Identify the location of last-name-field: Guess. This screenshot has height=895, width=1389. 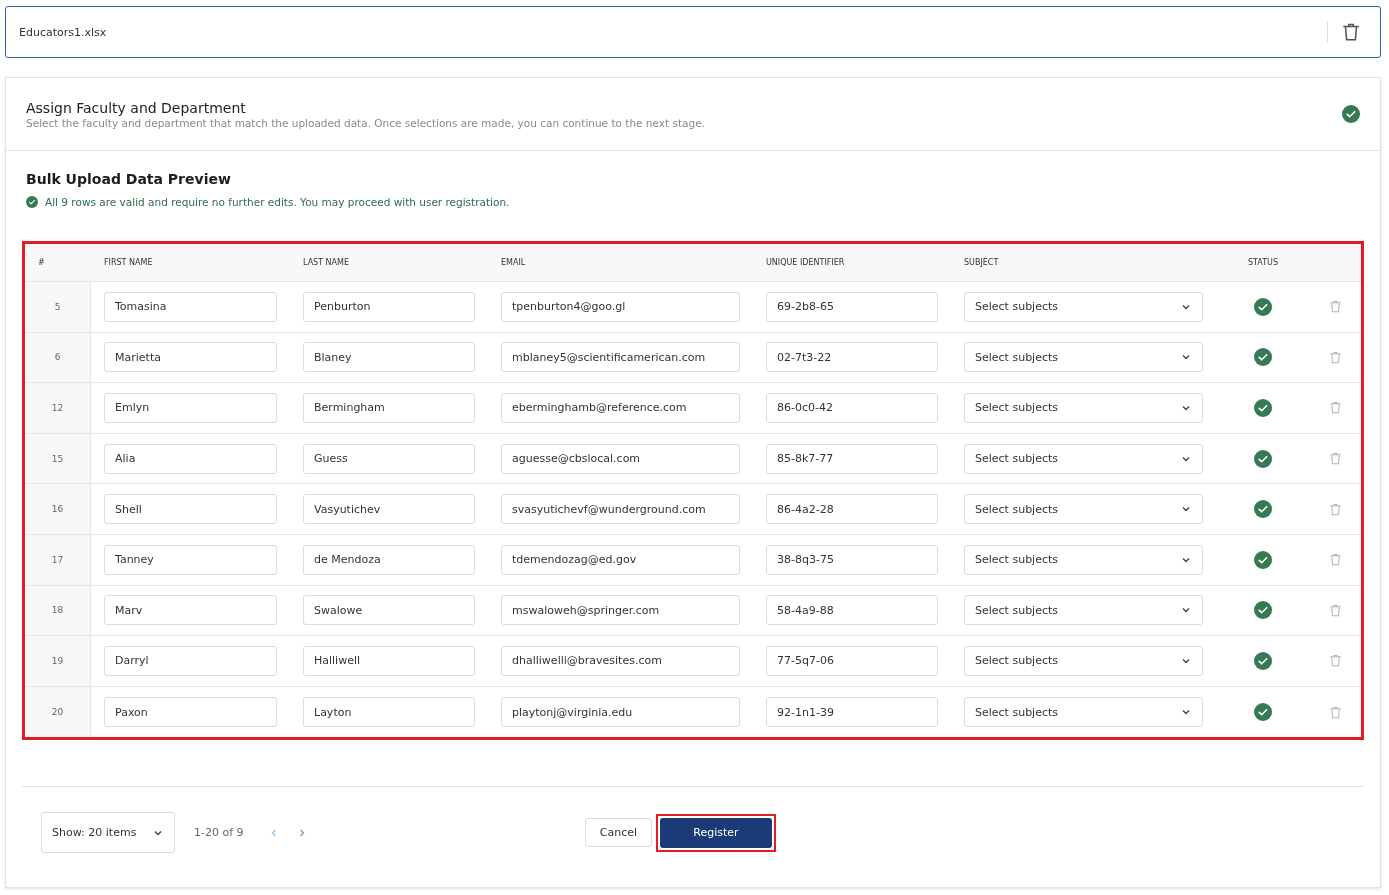
(389, 458).